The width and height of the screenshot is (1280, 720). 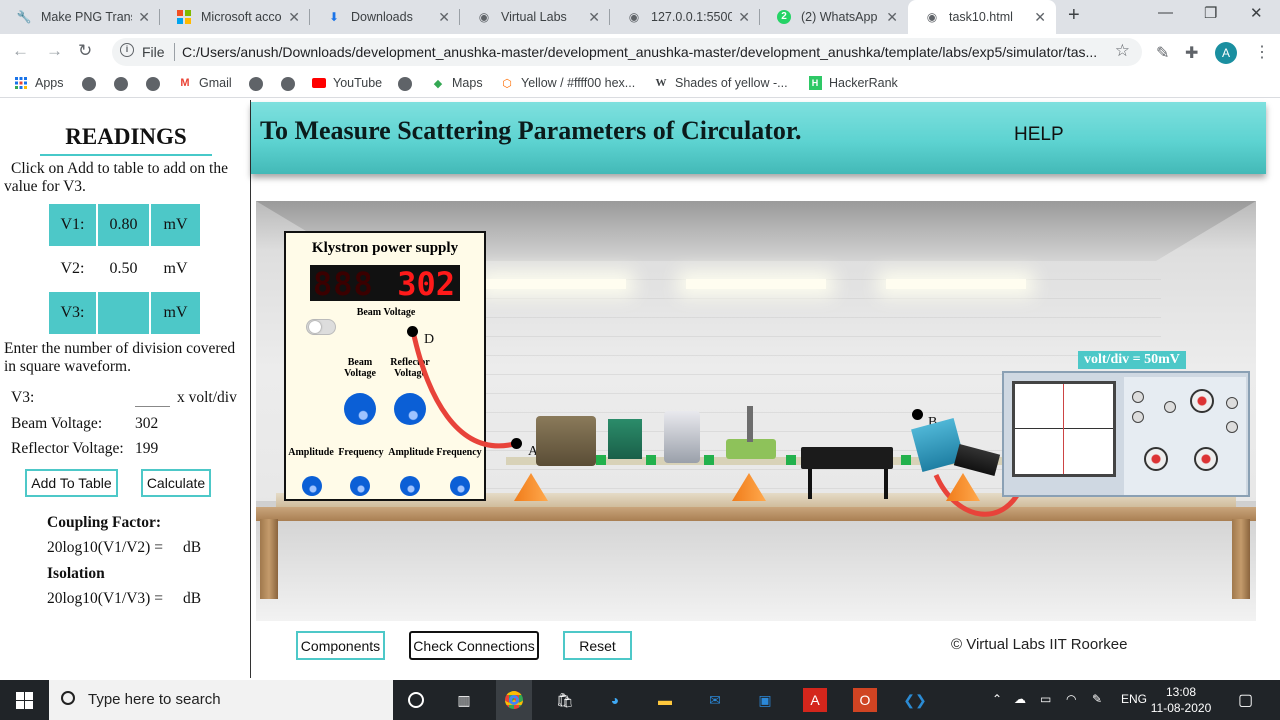 What do you see at coordinates (917, 414) in the screenshot?
I see `point-b-marker` at bounding box center [917, 414].